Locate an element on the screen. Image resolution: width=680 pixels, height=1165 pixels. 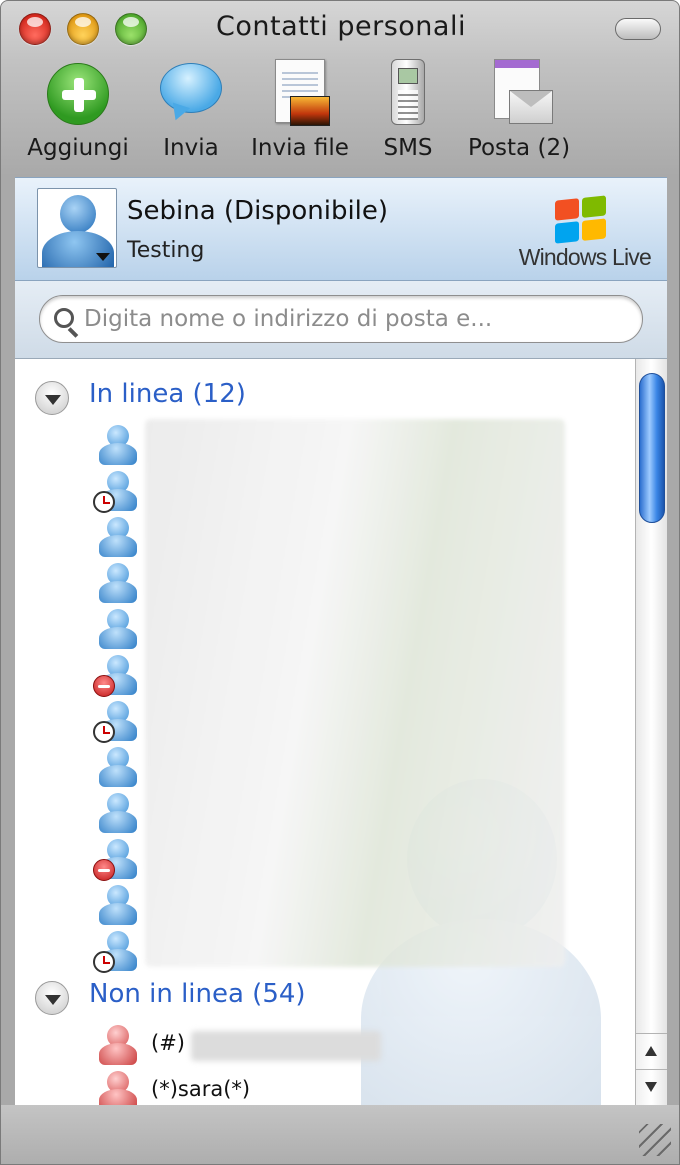
send-message-label: Invia is located at coordinates (191, 148).